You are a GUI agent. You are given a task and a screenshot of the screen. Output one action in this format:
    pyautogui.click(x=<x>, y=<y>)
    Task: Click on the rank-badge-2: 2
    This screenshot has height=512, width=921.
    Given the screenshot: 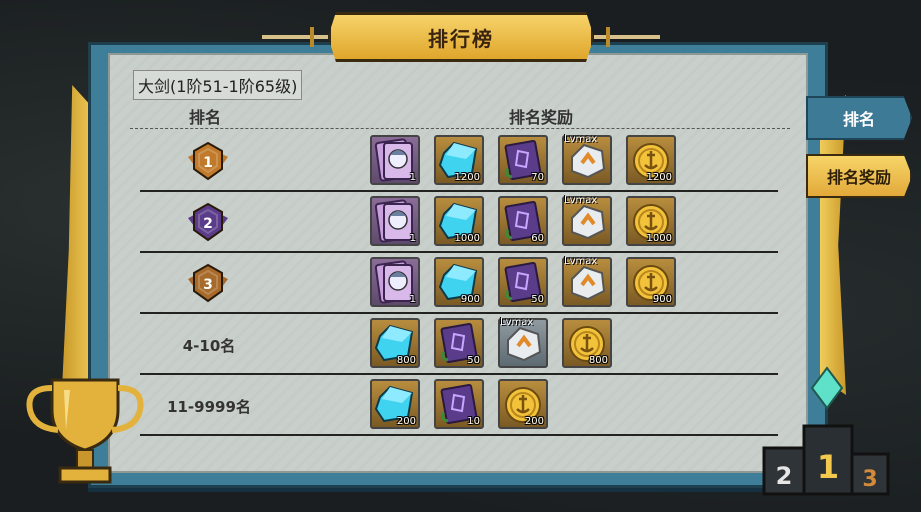 What is the action you would take?
    pyautogui.click(x=206, y=222)
    